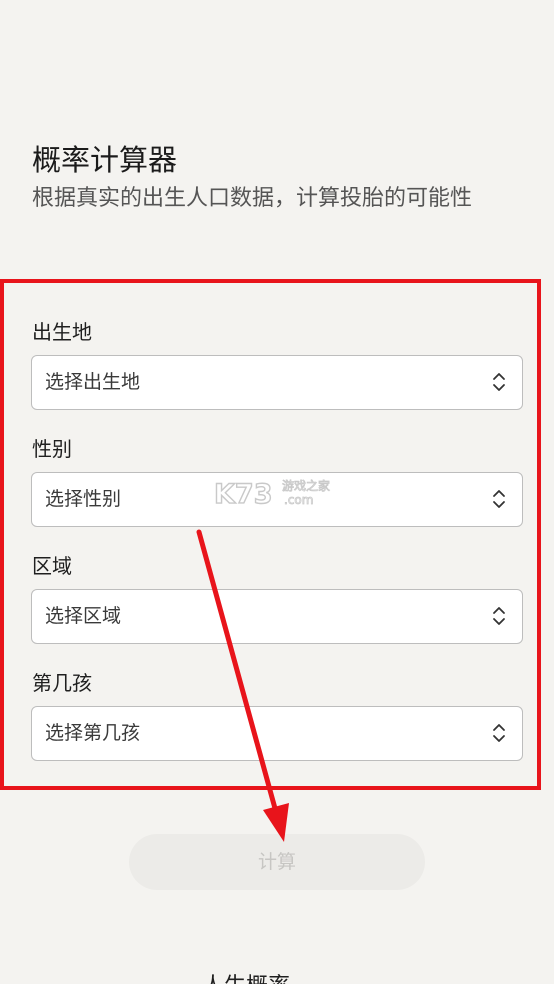 This screenshot has width=554, height=984. What do you see at coordinates (246, 978) in the screenshot?
I see `footer-partial-text: 人生概率` at bounding box center [246, 978].